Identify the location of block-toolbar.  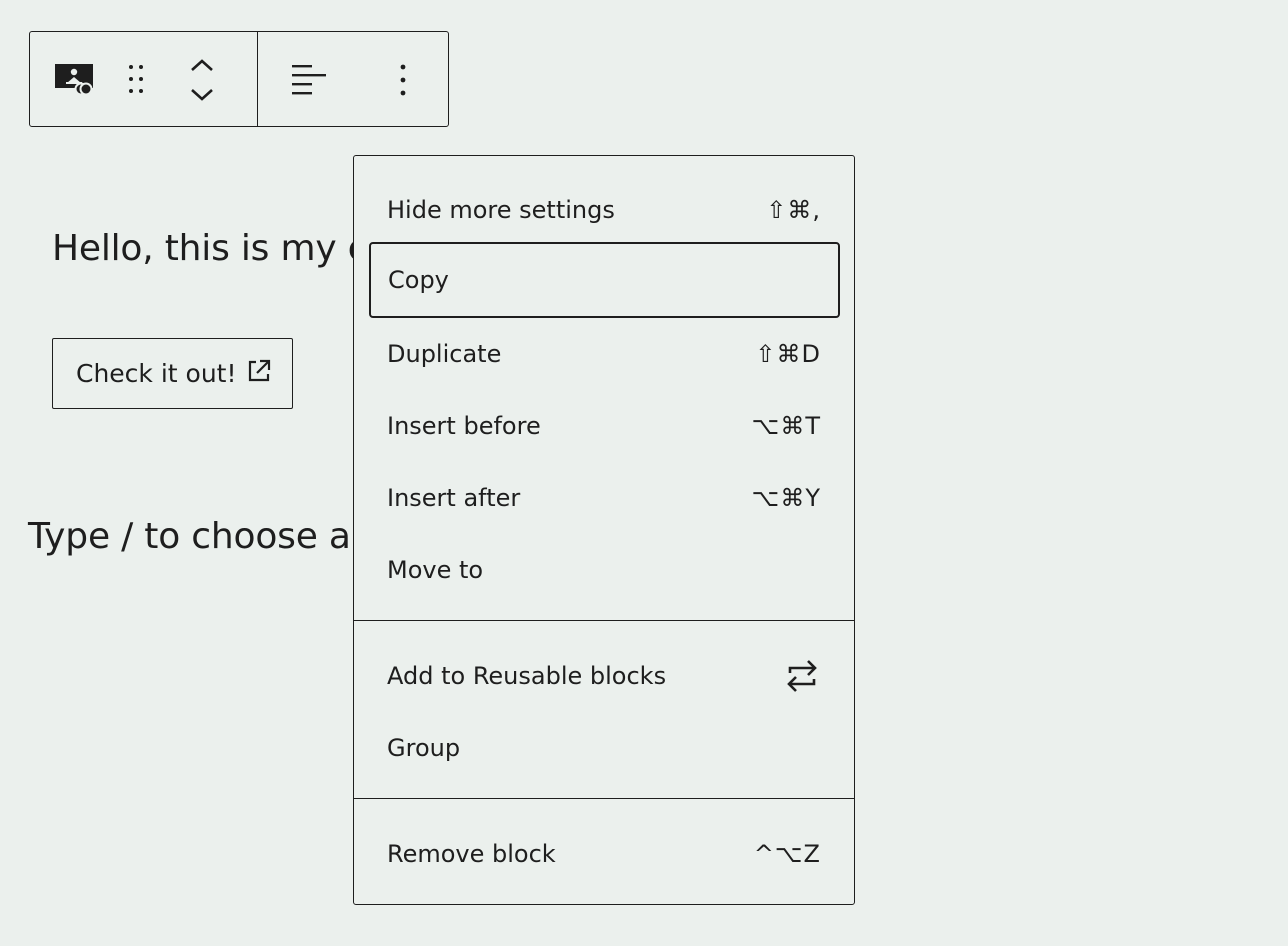
(239, 79).